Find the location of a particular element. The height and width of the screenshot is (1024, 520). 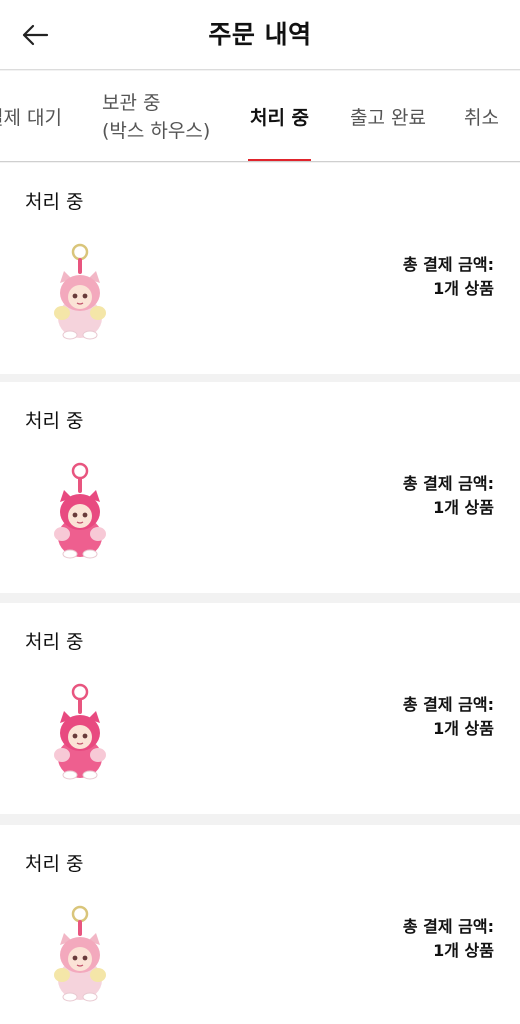

tab-shipped: 출고 완료 is located at coordinates (388, 116).